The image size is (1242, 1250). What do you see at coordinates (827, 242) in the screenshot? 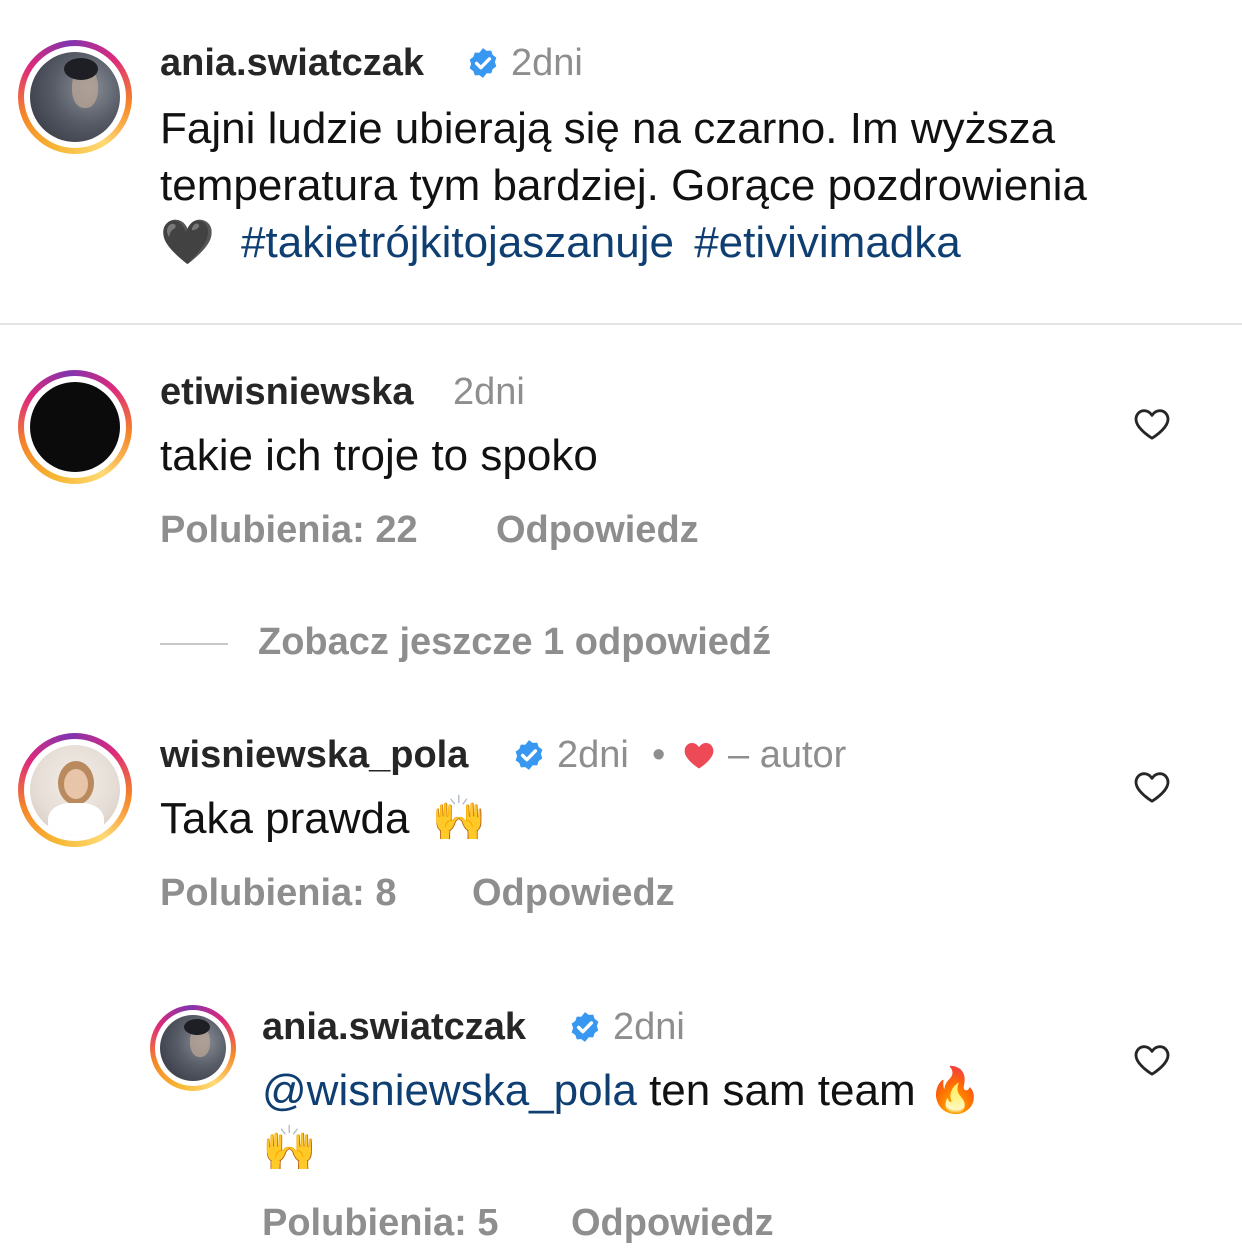
I see `hashtag-link-2: #etivivimadka` at bounding box center [827, 242].